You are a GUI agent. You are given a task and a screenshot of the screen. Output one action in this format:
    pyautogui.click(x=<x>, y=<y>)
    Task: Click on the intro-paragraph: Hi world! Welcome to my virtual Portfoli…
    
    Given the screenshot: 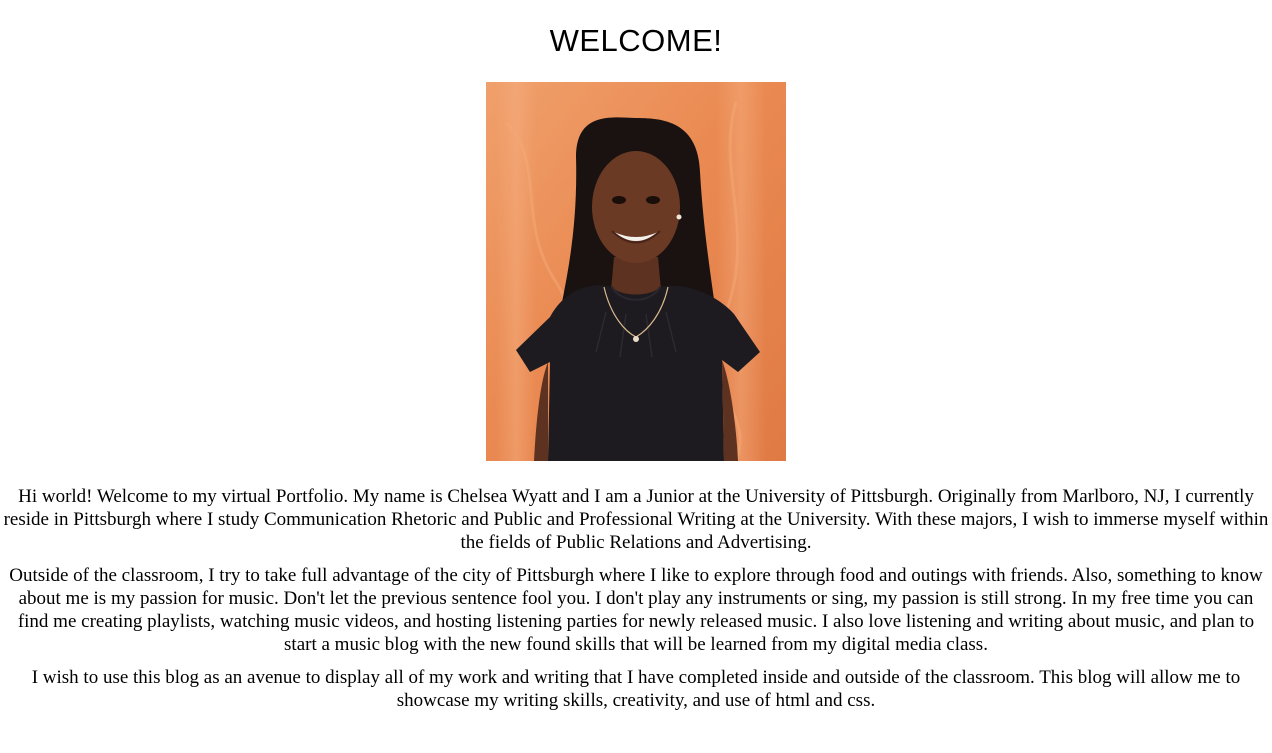 What is the action you would take?
    pyautogui.click(x=636, y=519)
    